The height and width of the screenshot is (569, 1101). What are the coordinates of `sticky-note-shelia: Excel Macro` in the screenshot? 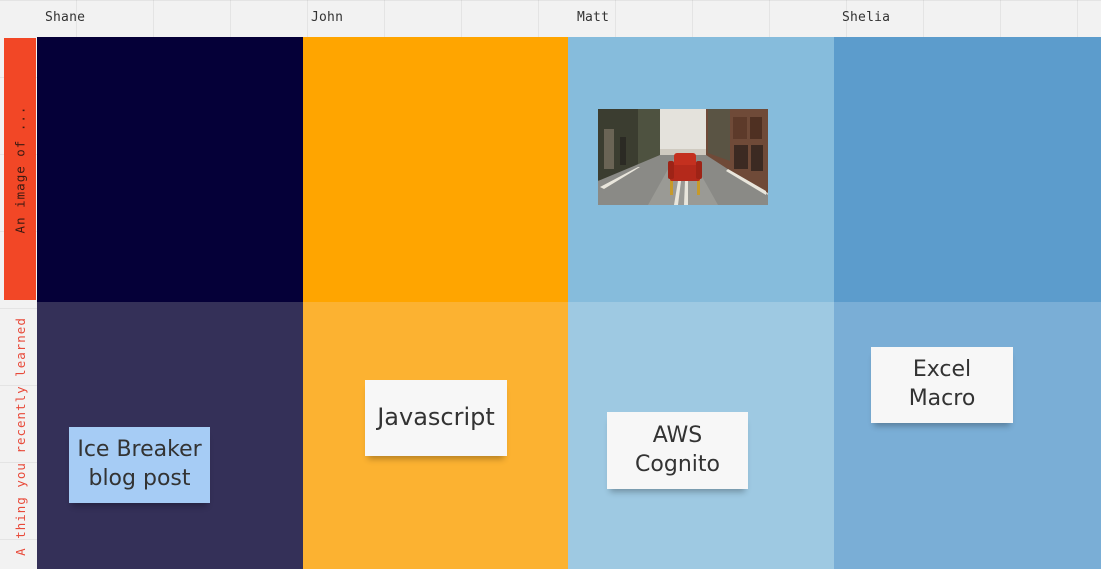 It's located at (942, 385).